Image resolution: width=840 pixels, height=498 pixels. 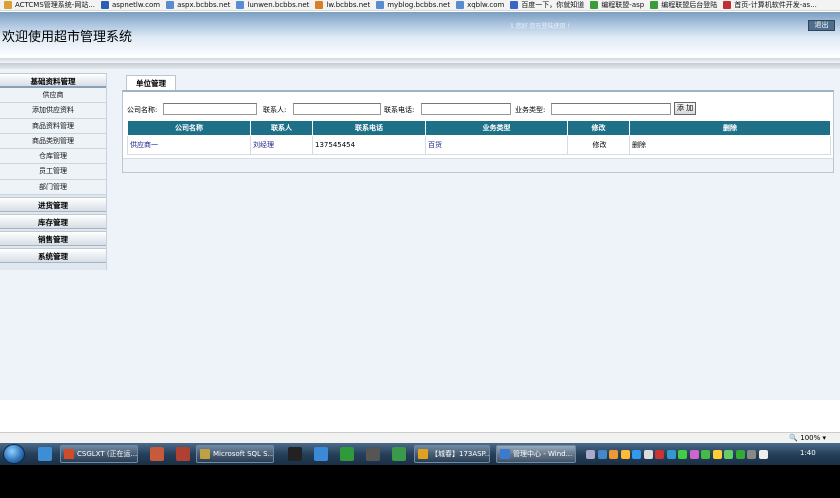 What do you see at coordinates (69, 454) in the screenshot?
I see `app-icon` at bounding box center [69, 454].